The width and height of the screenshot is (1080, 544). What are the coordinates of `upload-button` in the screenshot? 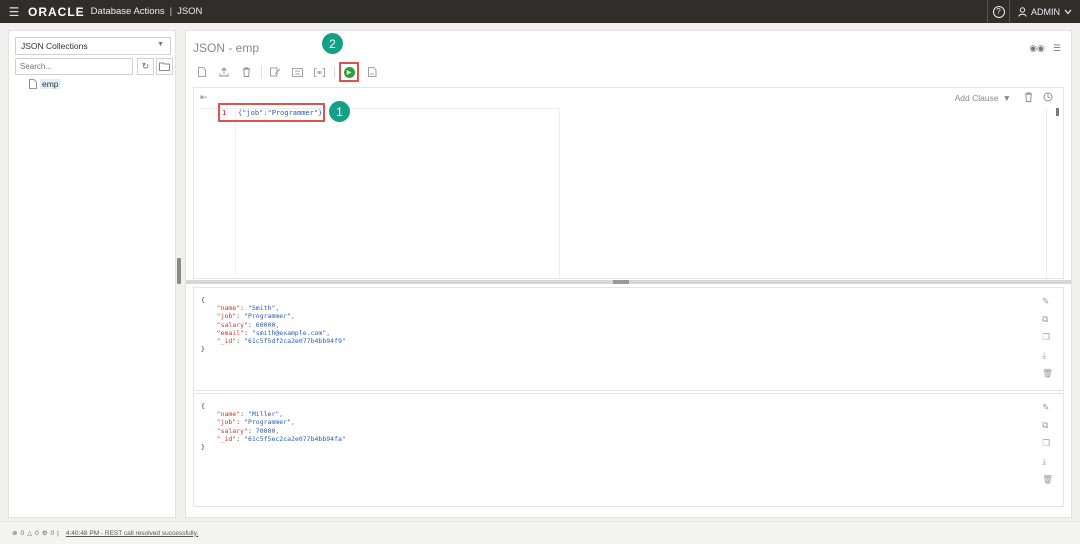 It's located at (224, 72).